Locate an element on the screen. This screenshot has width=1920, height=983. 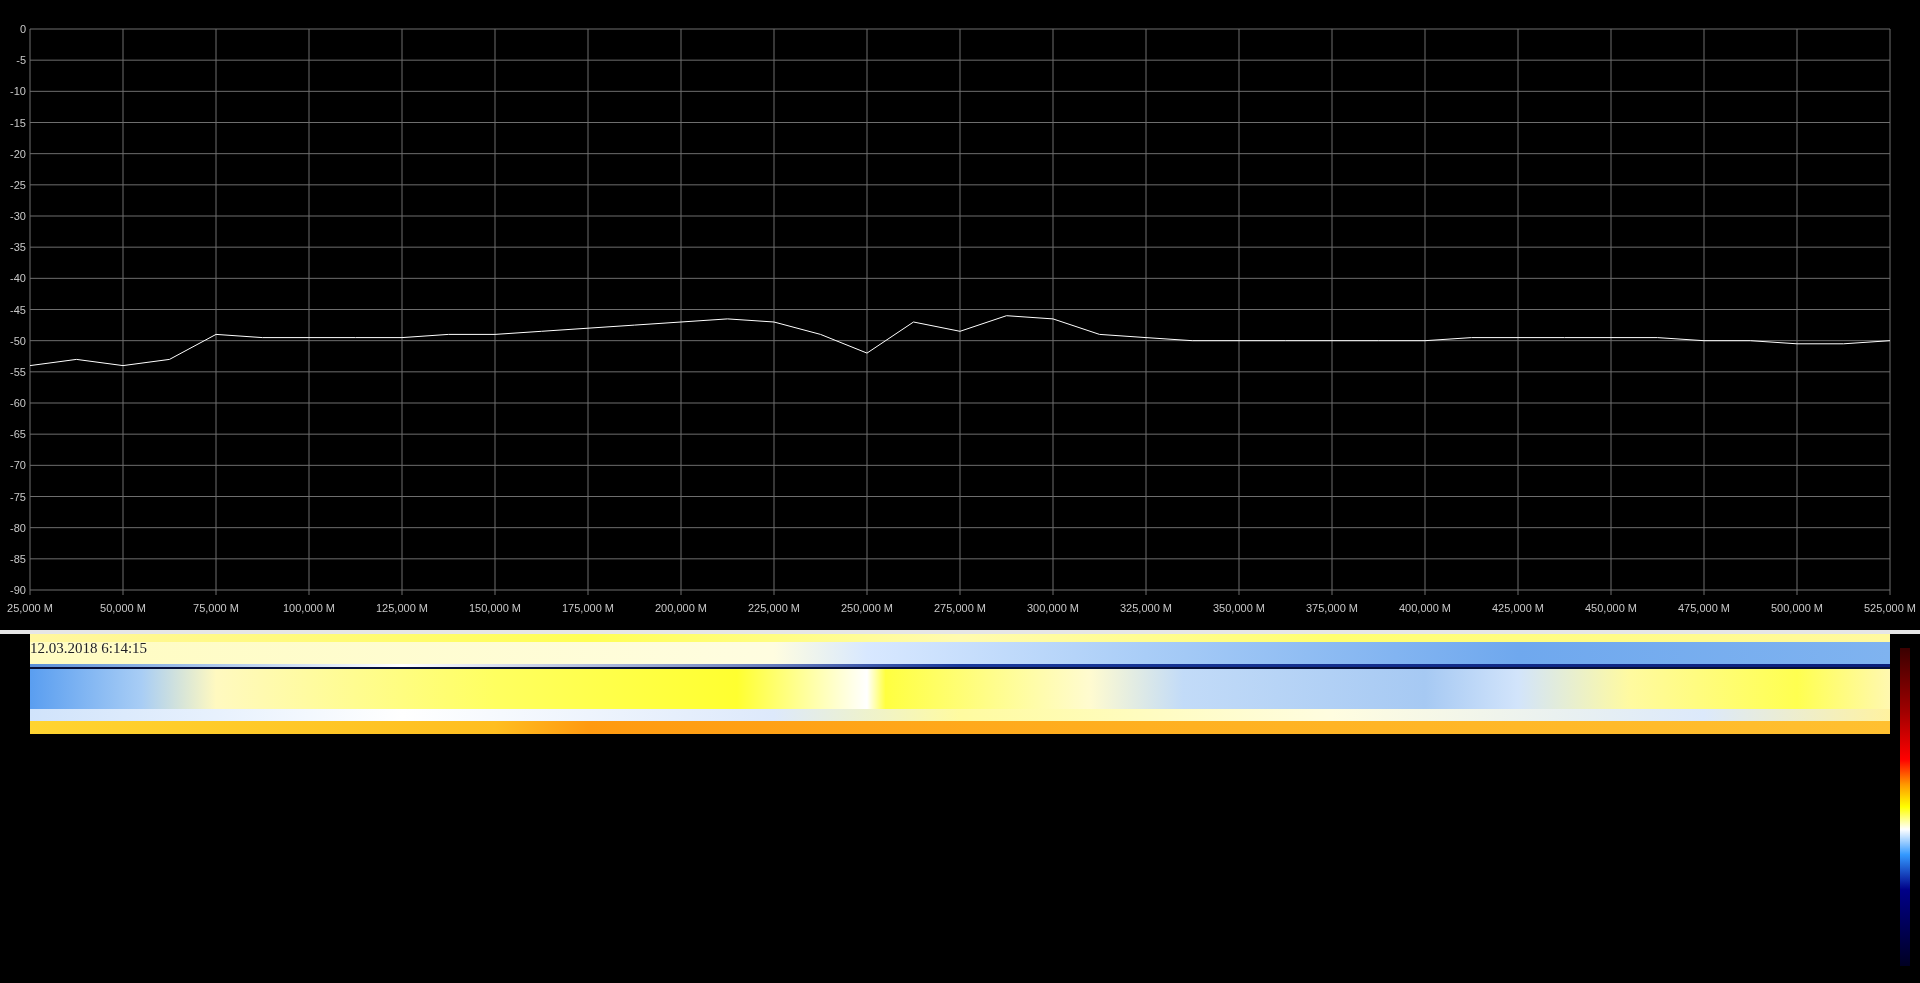
y-axis-label: -35 is located at coordinates (18, 247).